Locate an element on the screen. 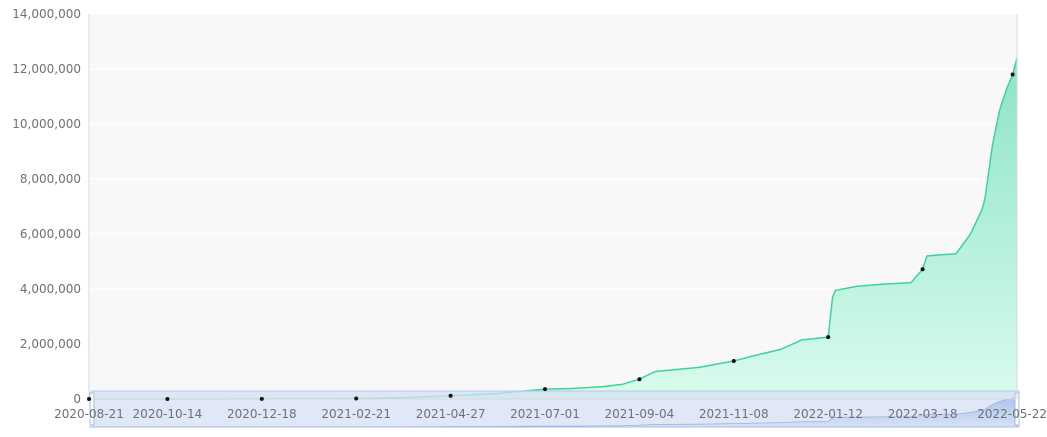 This screenshot has width=1047, height=437. y-tick-label: 8,000,000 is located at coordinates (50, 179).